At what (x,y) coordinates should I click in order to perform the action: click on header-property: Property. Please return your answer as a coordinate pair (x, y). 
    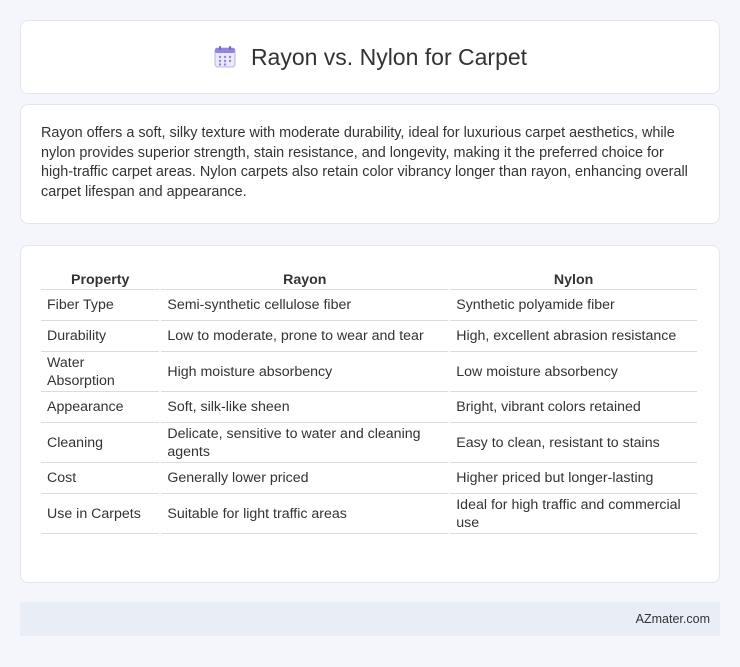
    Looking at the image, I should click on (100, 278).